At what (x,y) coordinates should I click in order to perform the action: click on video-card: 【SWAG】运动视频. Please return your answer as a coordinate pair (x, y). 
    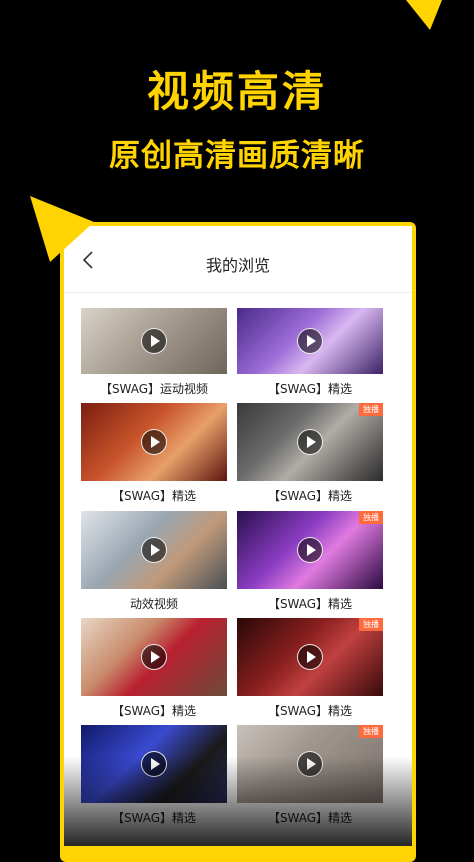
    Looking at the image, I should click on (154, 352).